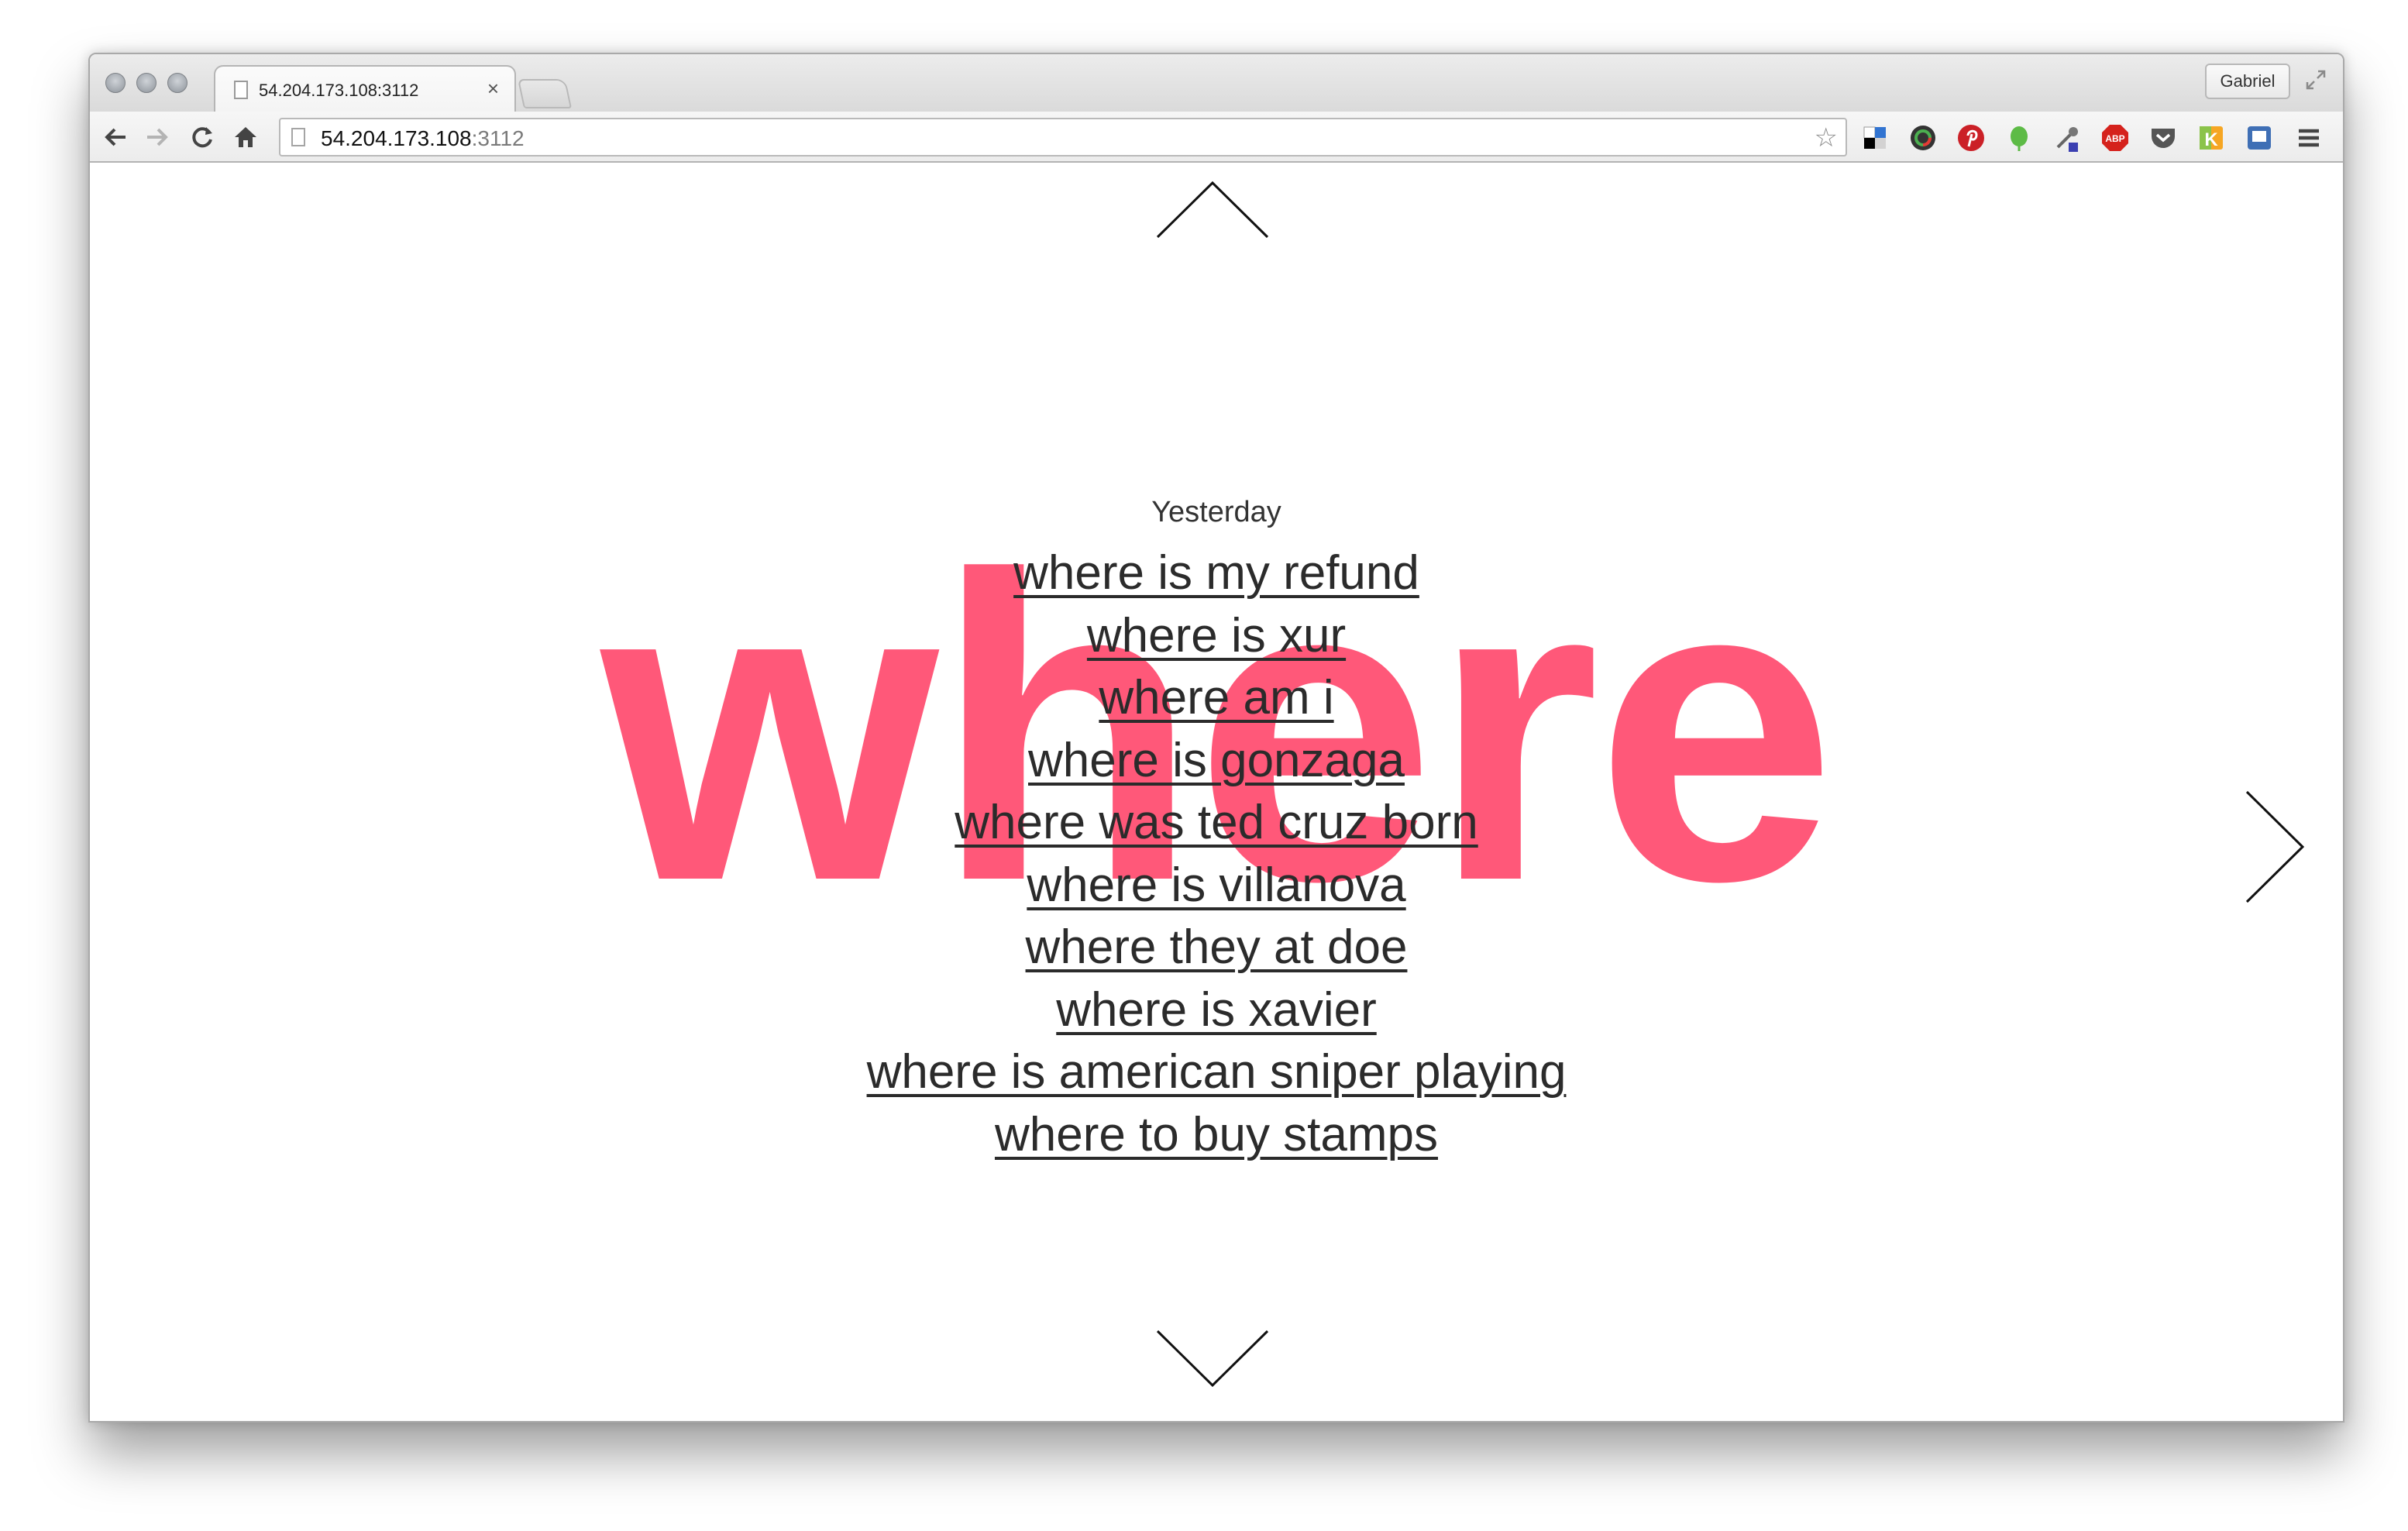 This screenshot has width=2408, height=1531. Describe the element at coordinates (1826, 138) in the screenshot. I see `bookmark-star-icon: ☆` at that location.